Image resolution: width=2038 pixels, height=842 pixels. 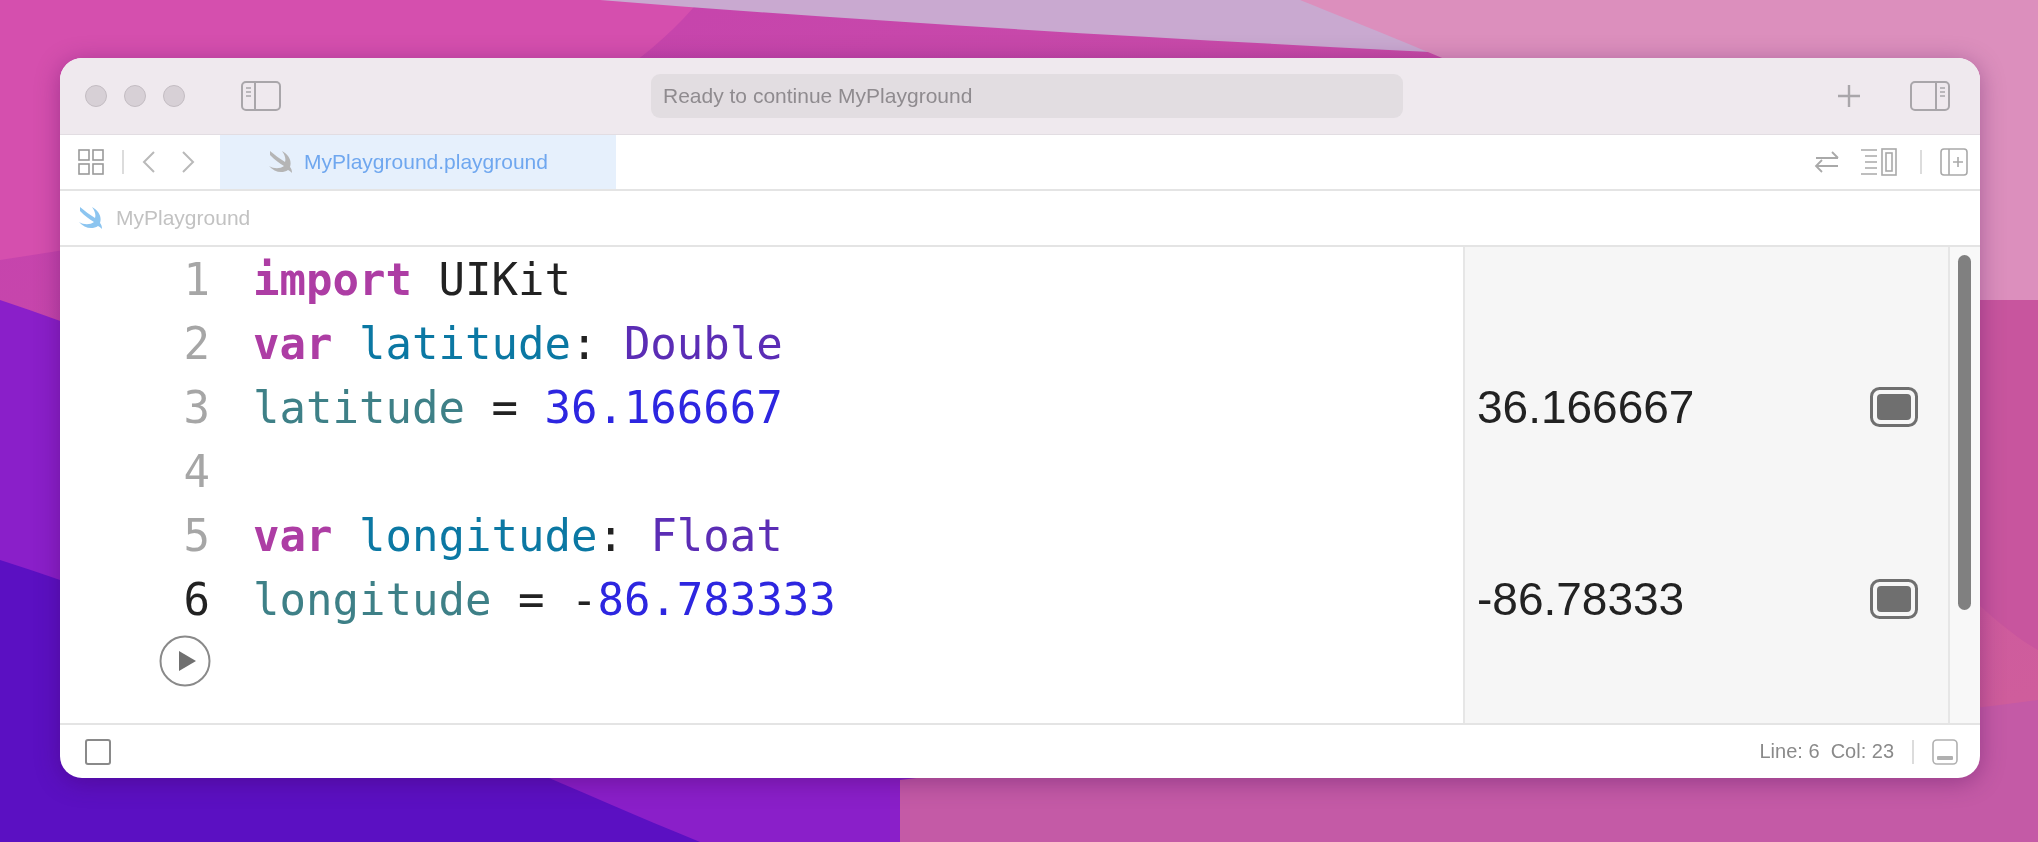 I want to click on result-value: 36.166667, so click(x=1586, y=407).